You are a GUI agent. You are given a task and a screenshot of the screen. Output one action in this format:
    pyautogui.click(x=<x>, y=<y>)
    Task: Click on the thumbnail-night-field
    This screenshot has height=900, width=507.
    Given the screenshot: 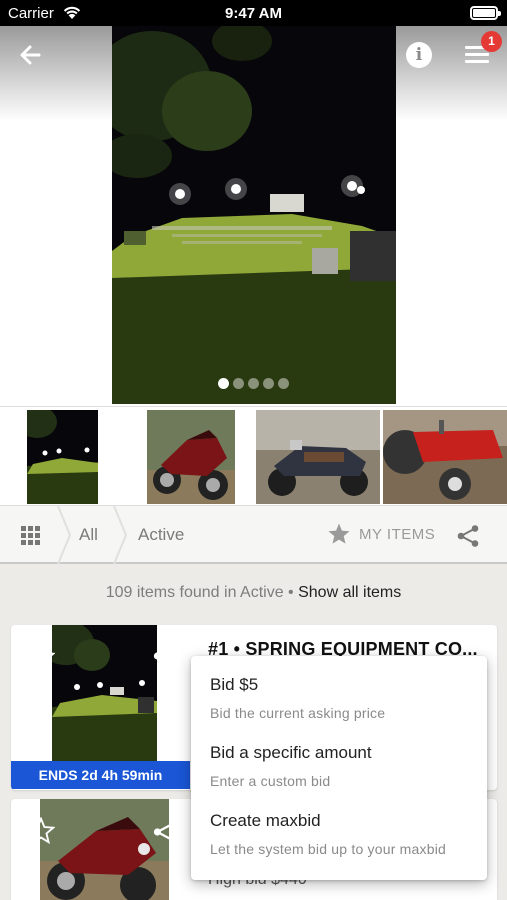 What is the action you would take?
    pyautogui.click(x=62, y=457)
    